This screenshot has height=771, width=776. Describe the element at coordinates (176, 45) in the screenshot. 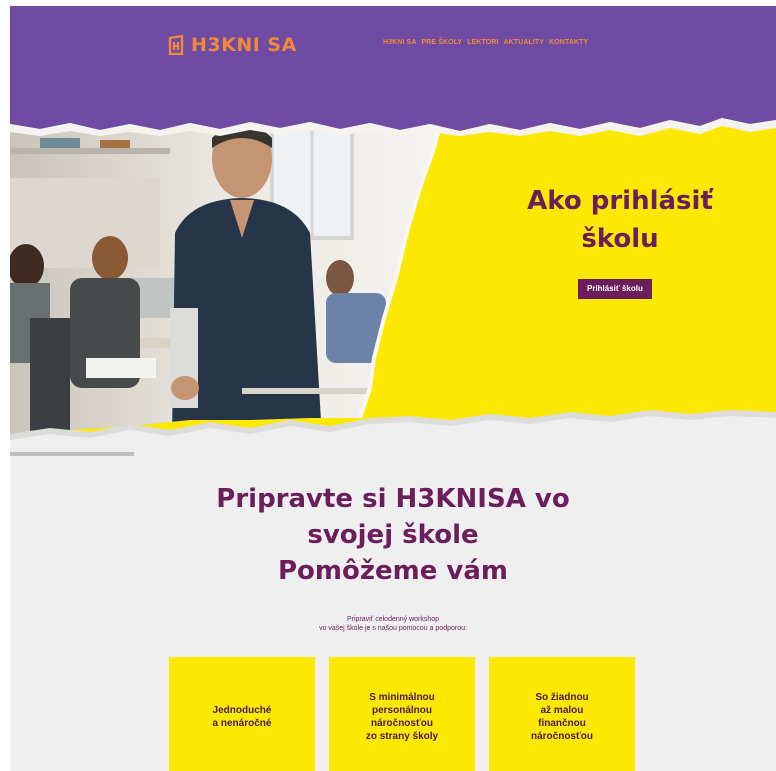

I see `logo-mark-icon` at that location.